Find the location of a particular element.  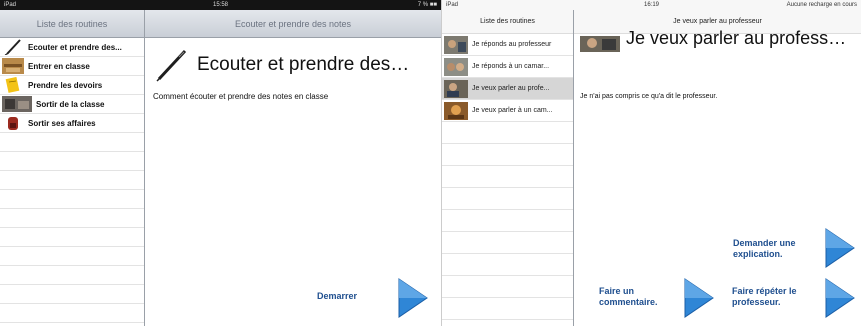

routine-item-label: Sortir ses affaires is located at coordinates (62, 123).